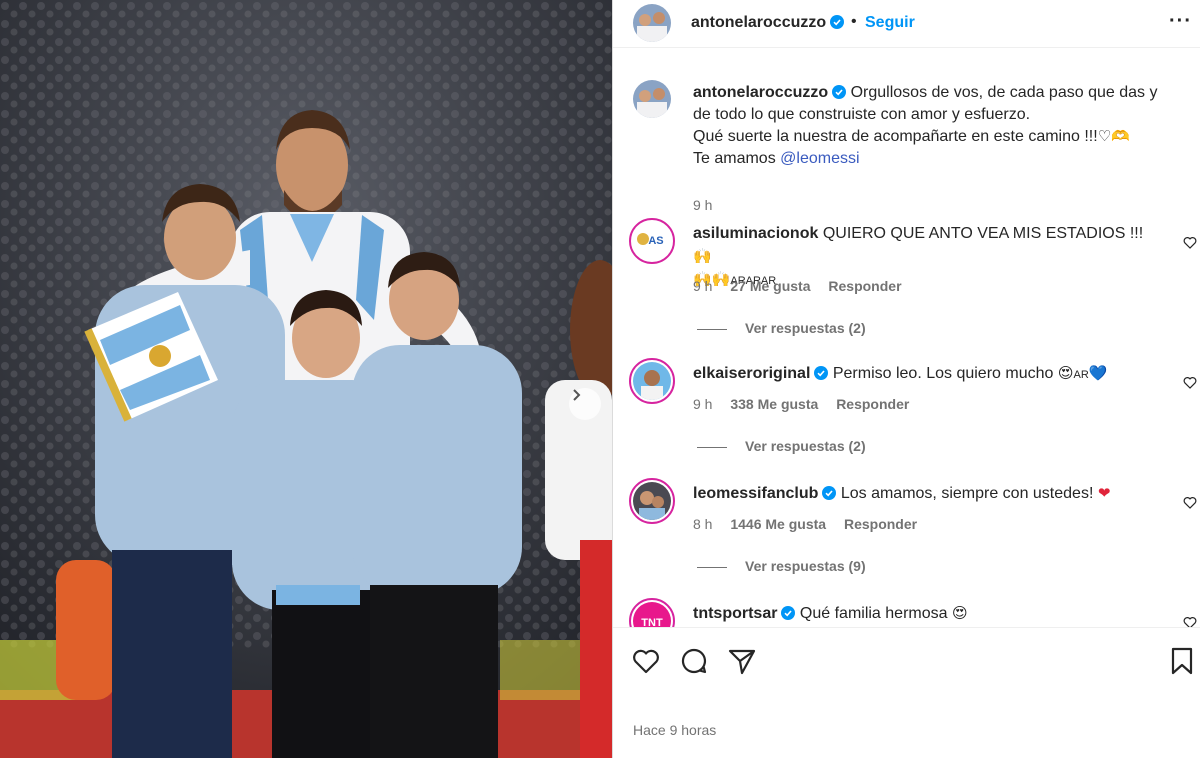  Describe the element at coordinates (1081, 375) in the screenshot. I see `comment-text-suffix: AR` at that location.